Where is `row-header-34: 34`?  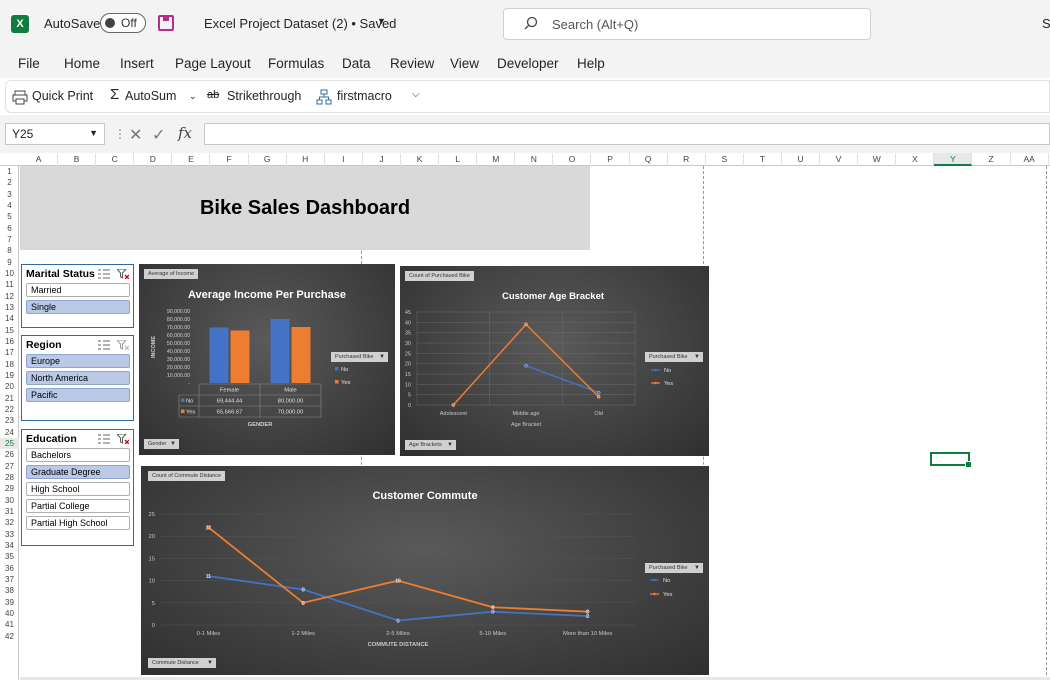 row-header-34: 34 is located at coordinates (9, 545).